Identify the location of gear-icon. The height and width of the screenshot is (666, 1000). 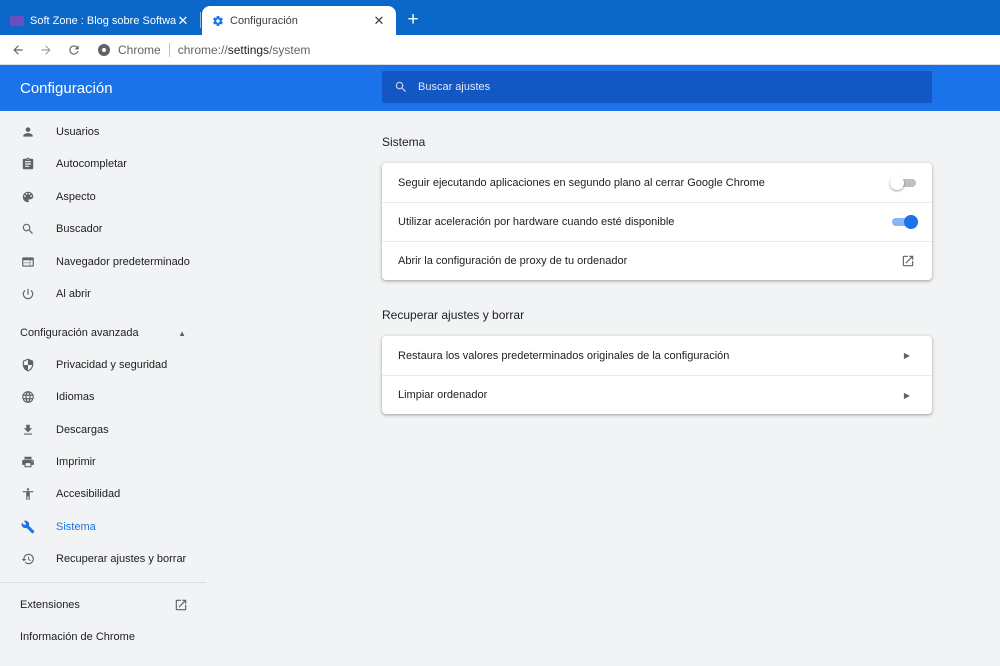
(218, 20).